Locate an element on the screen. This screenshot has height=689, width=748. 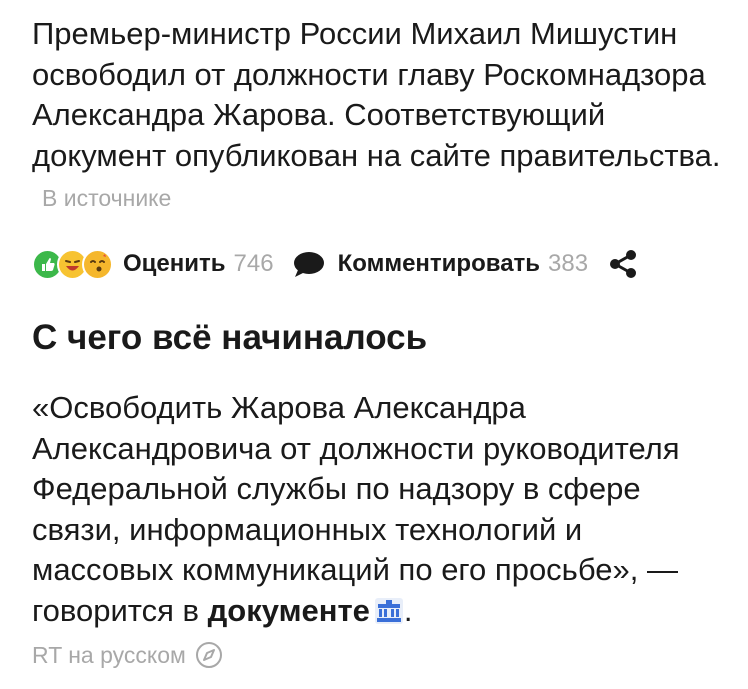
share-icon is located at coordinates (623, 264).